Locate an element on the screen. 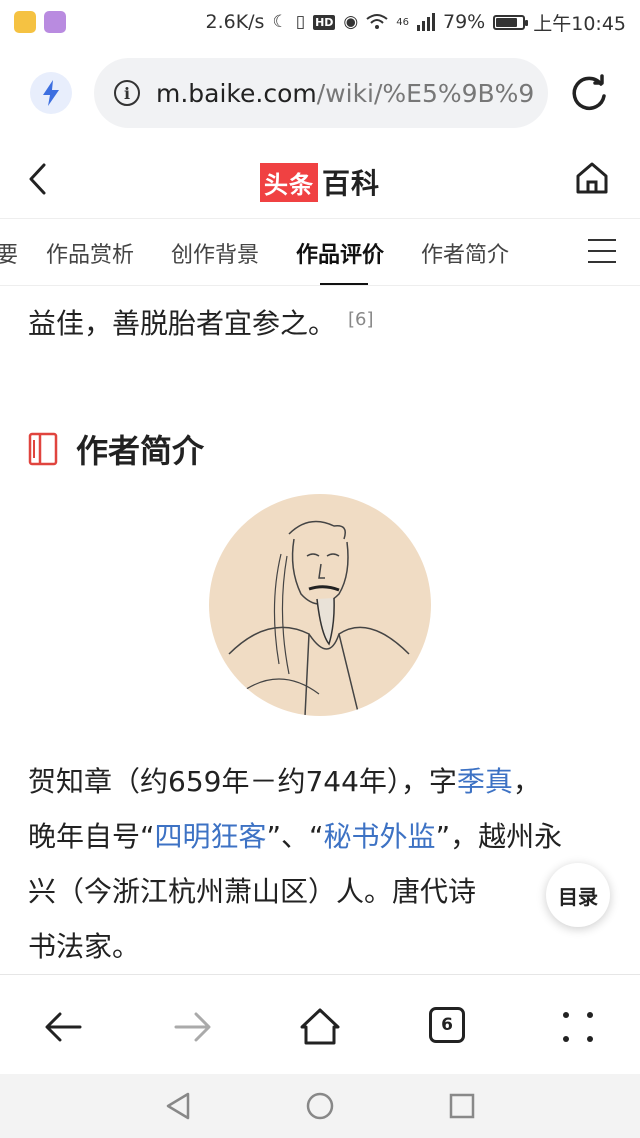 This screenshot has width=640, height=1138. signal-label: 46 is located at coordinates (402, 22).